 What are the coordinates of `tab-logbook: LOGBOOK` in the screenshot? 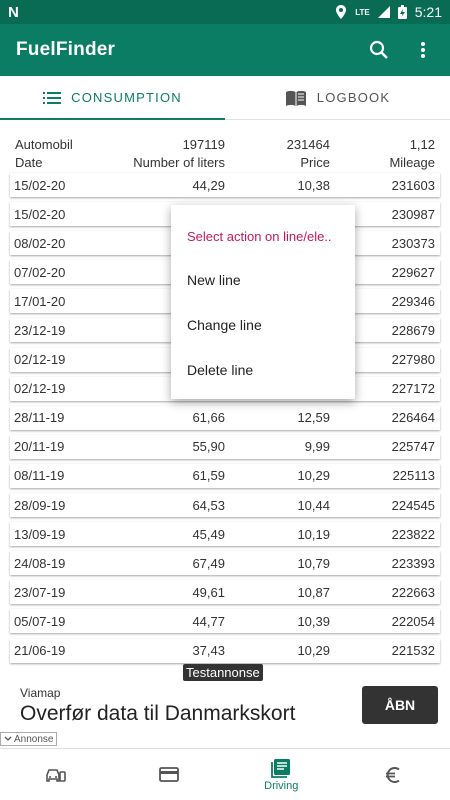 It's located at (337, 97).